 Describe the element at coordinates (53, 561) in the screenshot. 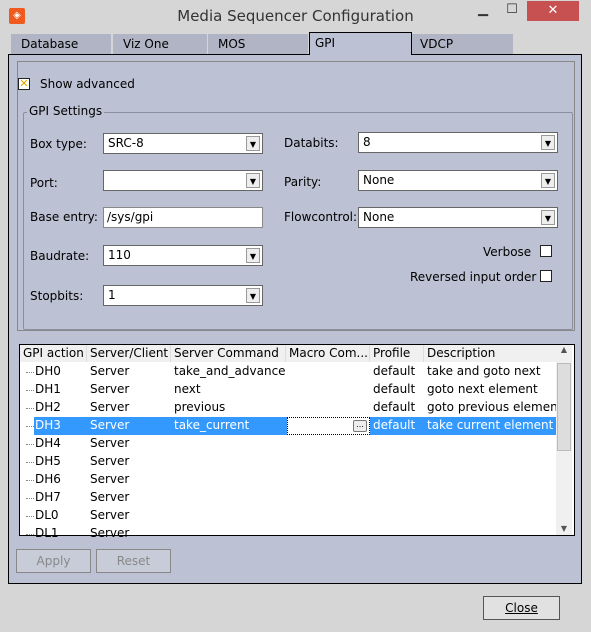

I see `apply-button: Apply` at that location.